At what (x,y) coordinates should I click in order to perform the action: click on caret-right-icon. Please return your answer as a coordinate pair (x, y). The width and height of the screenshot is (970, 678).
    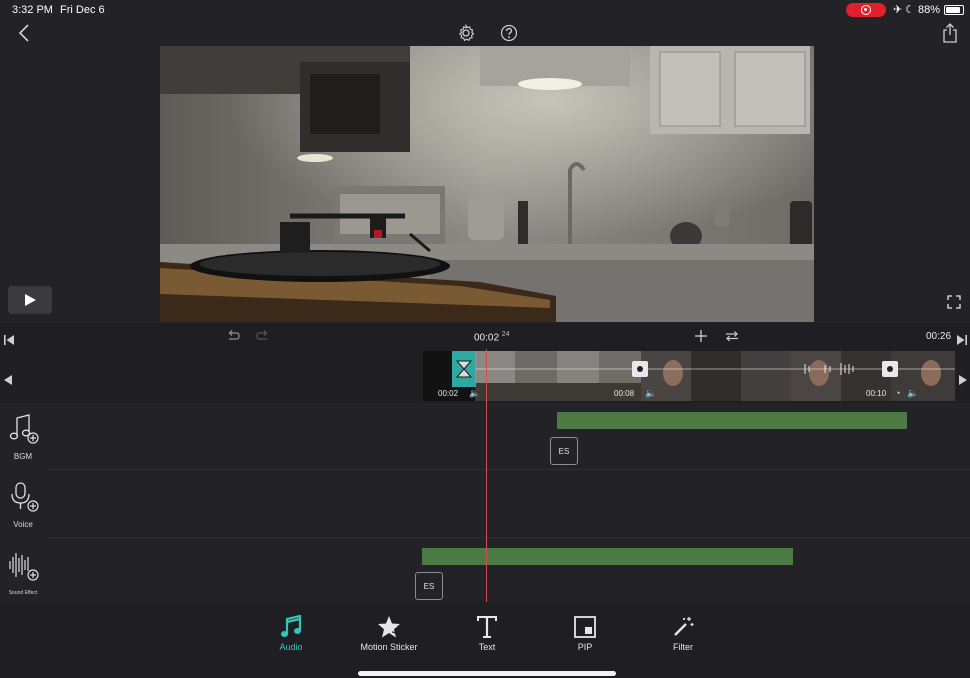
    Looking at the image, I should click on (963, 380).